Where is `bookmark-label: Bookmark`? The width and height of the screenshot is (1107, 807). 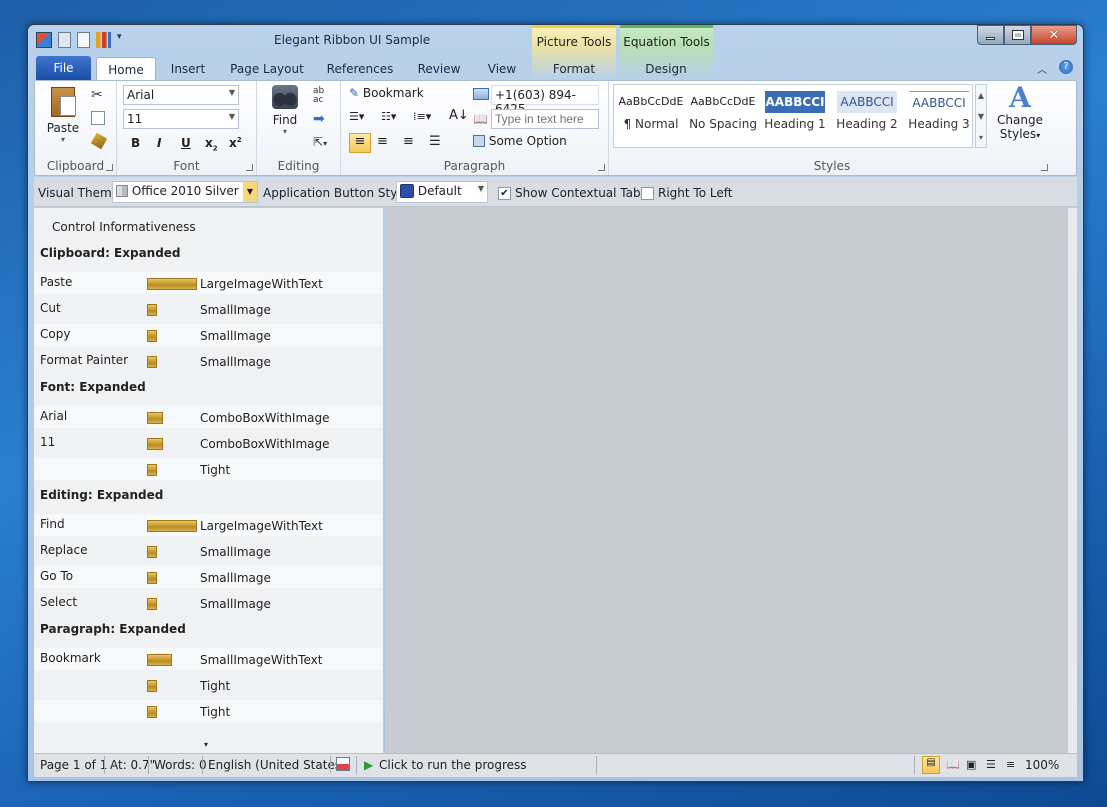 bookmark-label: Bookmark is located at coordinates (393, 93).